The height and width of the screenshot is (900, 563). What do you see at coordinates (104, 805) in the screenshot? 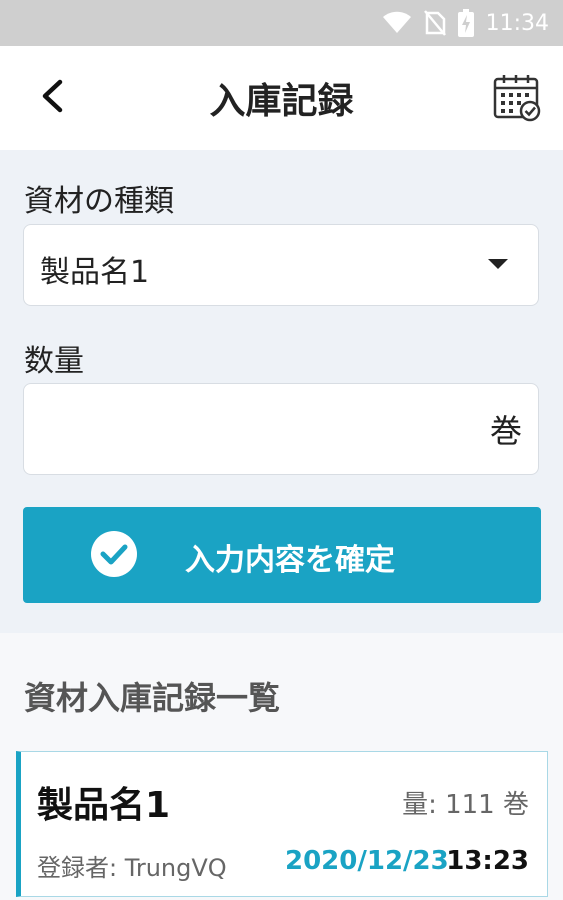
I see `record-product-name: 製品名1` at bounding box center [104, 805].